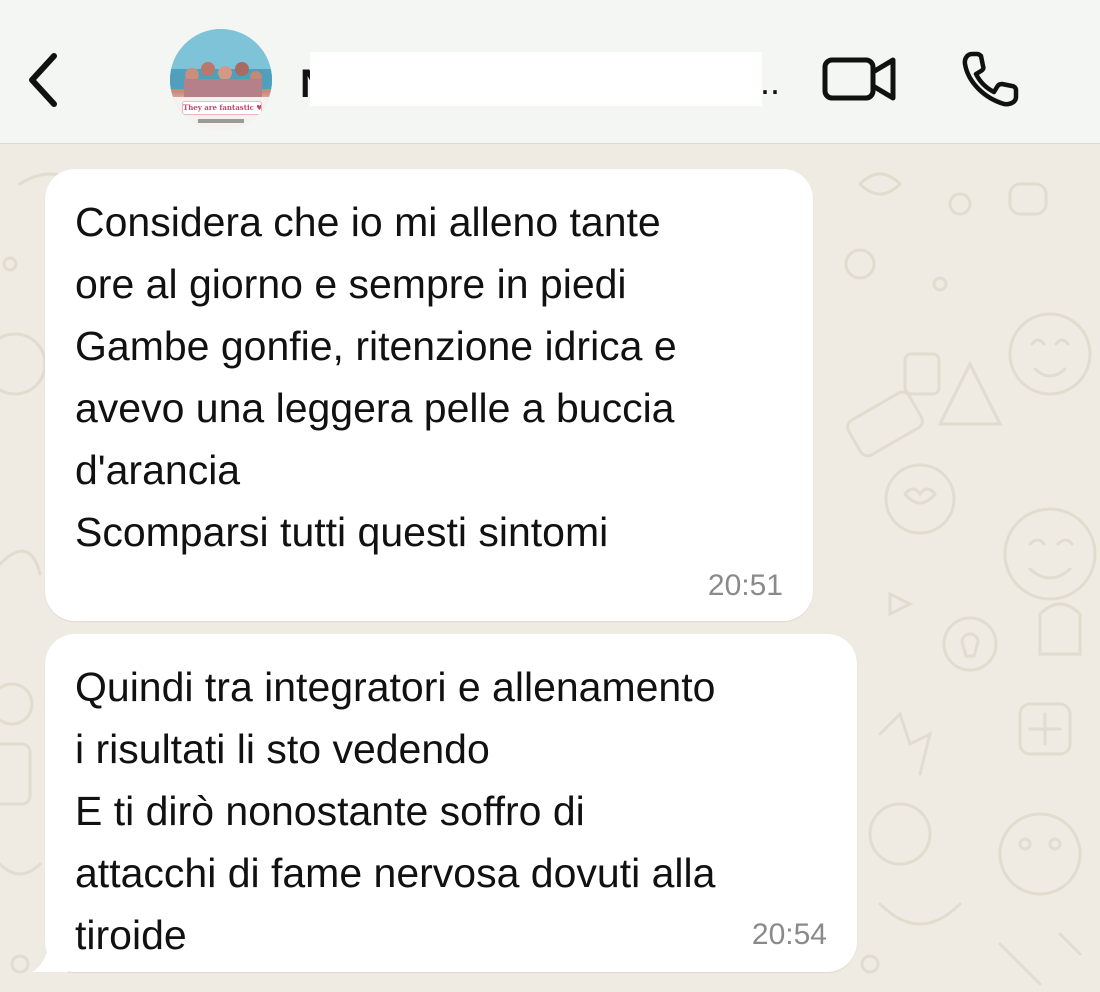 This screenshot has height=992, width=1100. I want to click on chat-header: They are fantastic ♥ N .., so click(550, 72).